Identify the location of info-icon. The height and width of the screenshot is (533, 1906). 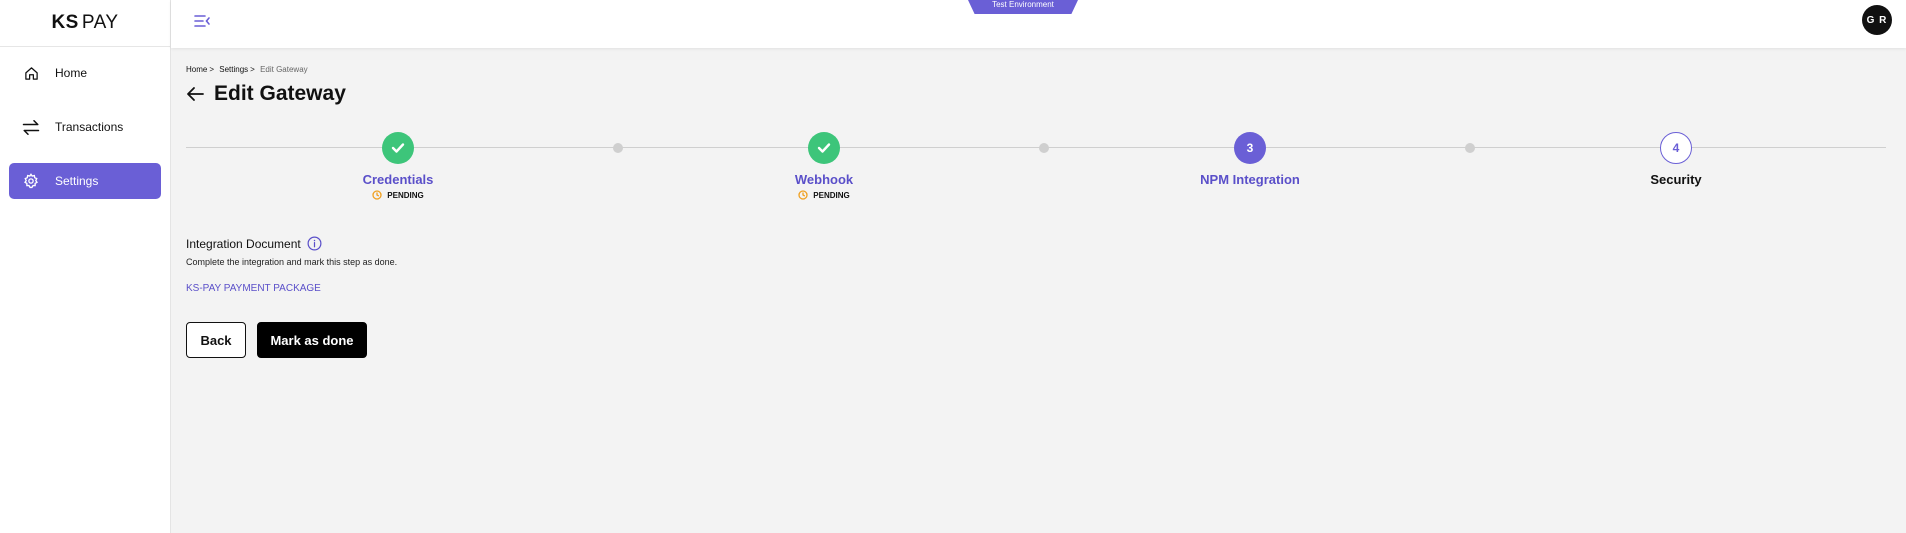
(314, 243).